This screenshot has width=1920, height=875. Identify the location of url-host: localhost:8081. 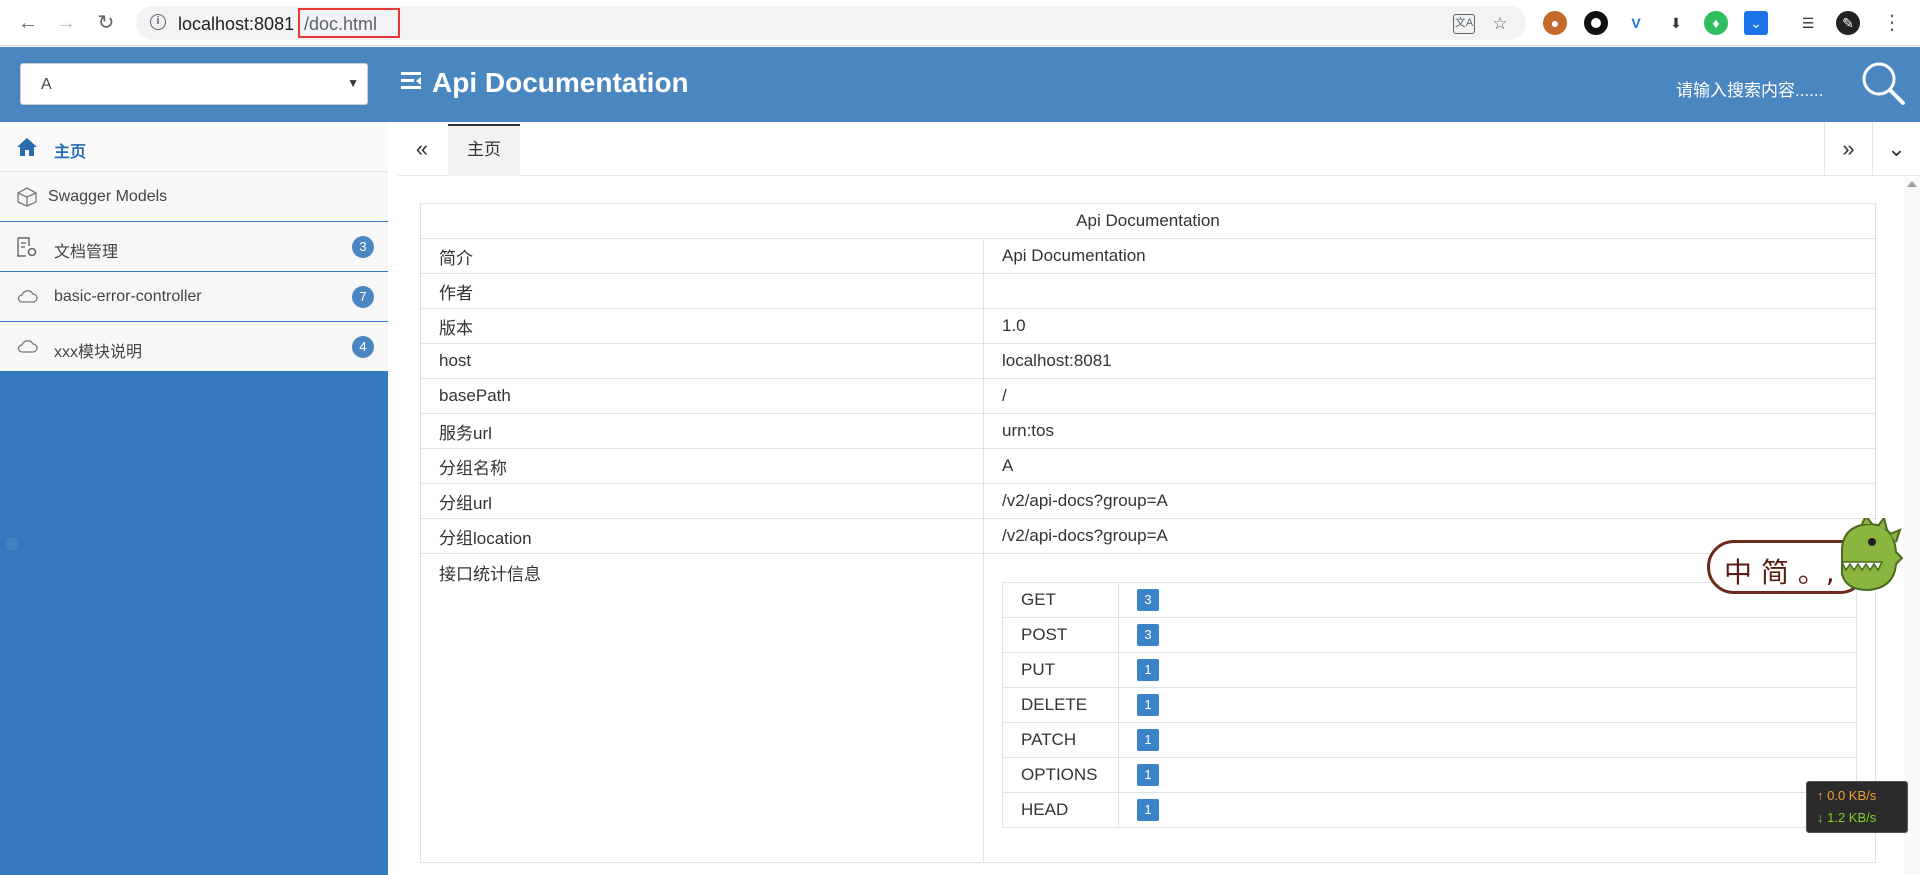
(236, 24).